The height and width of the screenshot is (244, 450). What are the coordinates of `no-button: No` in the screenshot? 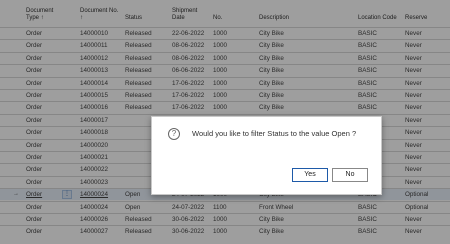 It's located at (350, 175).